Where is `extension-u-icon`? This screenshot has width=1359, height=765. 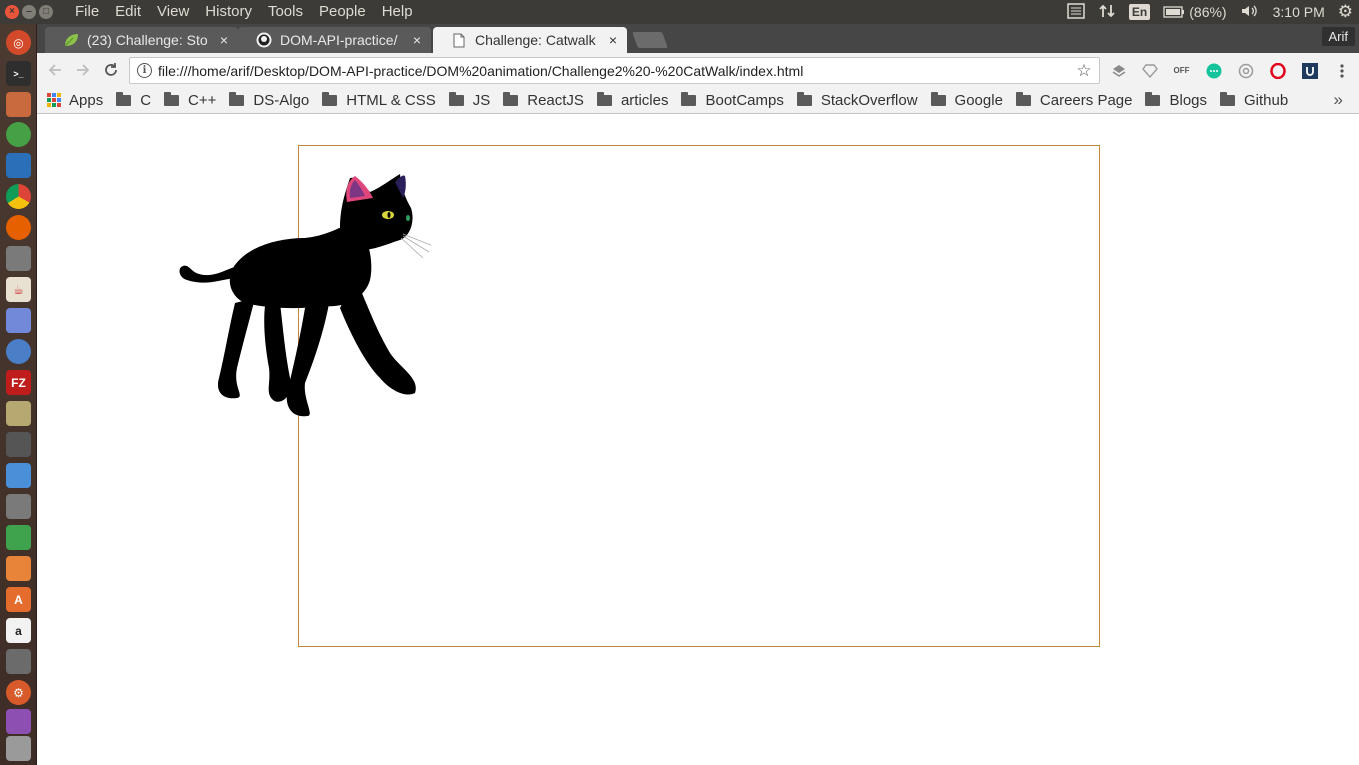 extension-u-icon is located at coordinates (1309, 70).